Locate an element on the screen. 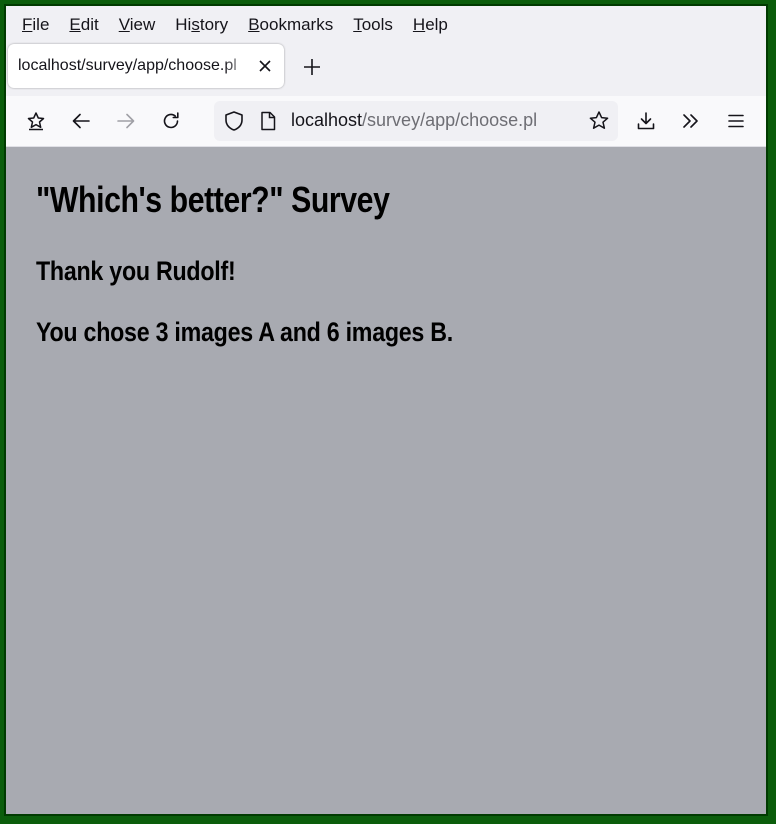 Image resolution: width=776 pixels, height=824 pixels. plus-icon is located at coordinates (312, 67).